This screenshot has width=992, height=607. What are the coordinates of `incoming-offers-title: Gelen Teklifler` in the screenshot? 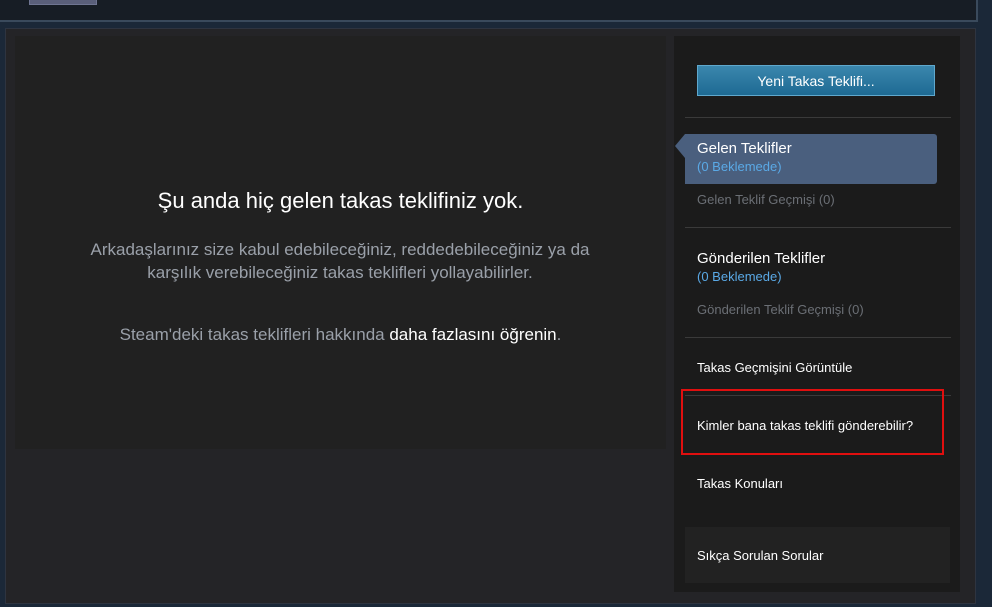 It's located at (744, 148).